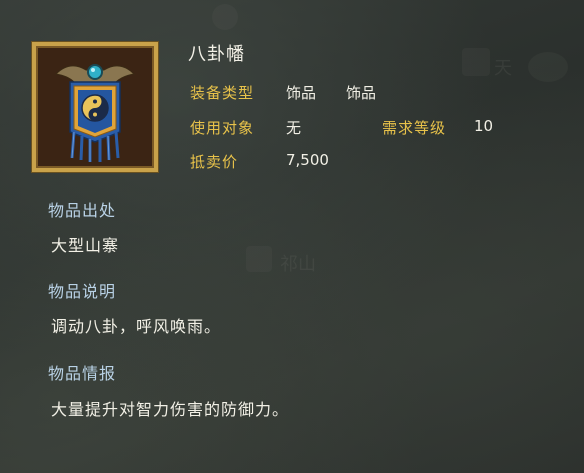 The width and height of the screenshot is (584, 473). I want to click on source-text: 大型山寨, so click(85, 245).